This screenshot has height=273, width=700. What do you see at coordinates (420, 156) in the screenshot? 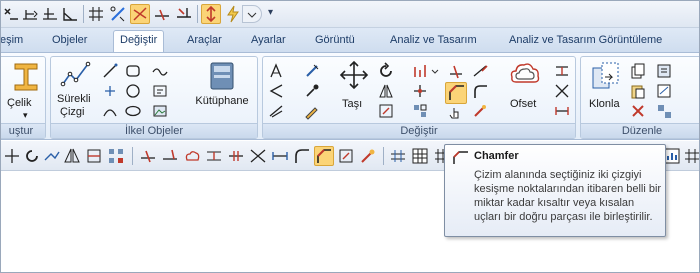
I see `table-grid-icon` at bounding box center [420, 156].